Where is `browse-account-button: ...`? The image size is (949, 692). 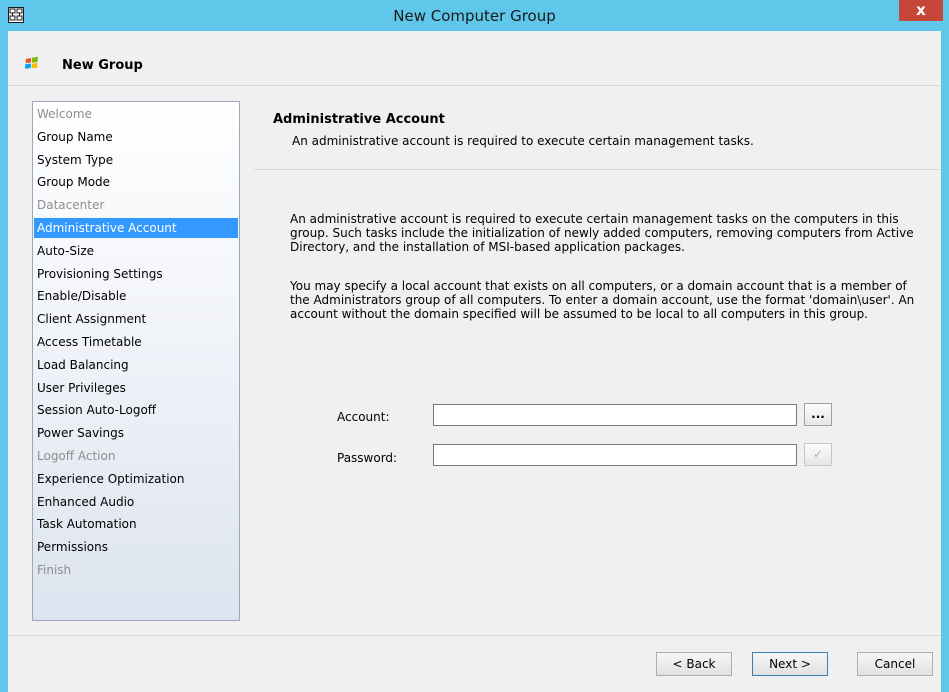 browse-account-button: ... is located at coordinates (818, 414).